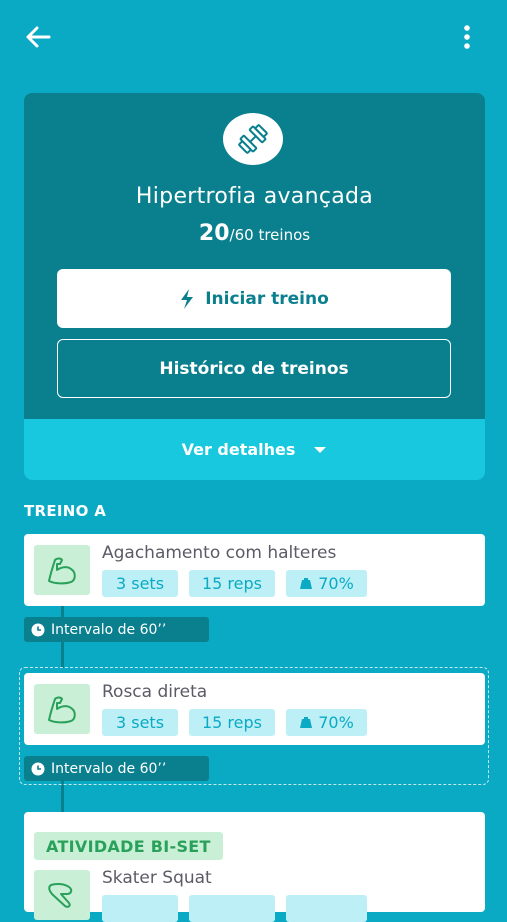  I want to click on program-progress: 20/60 treinos, so click(254, 233).